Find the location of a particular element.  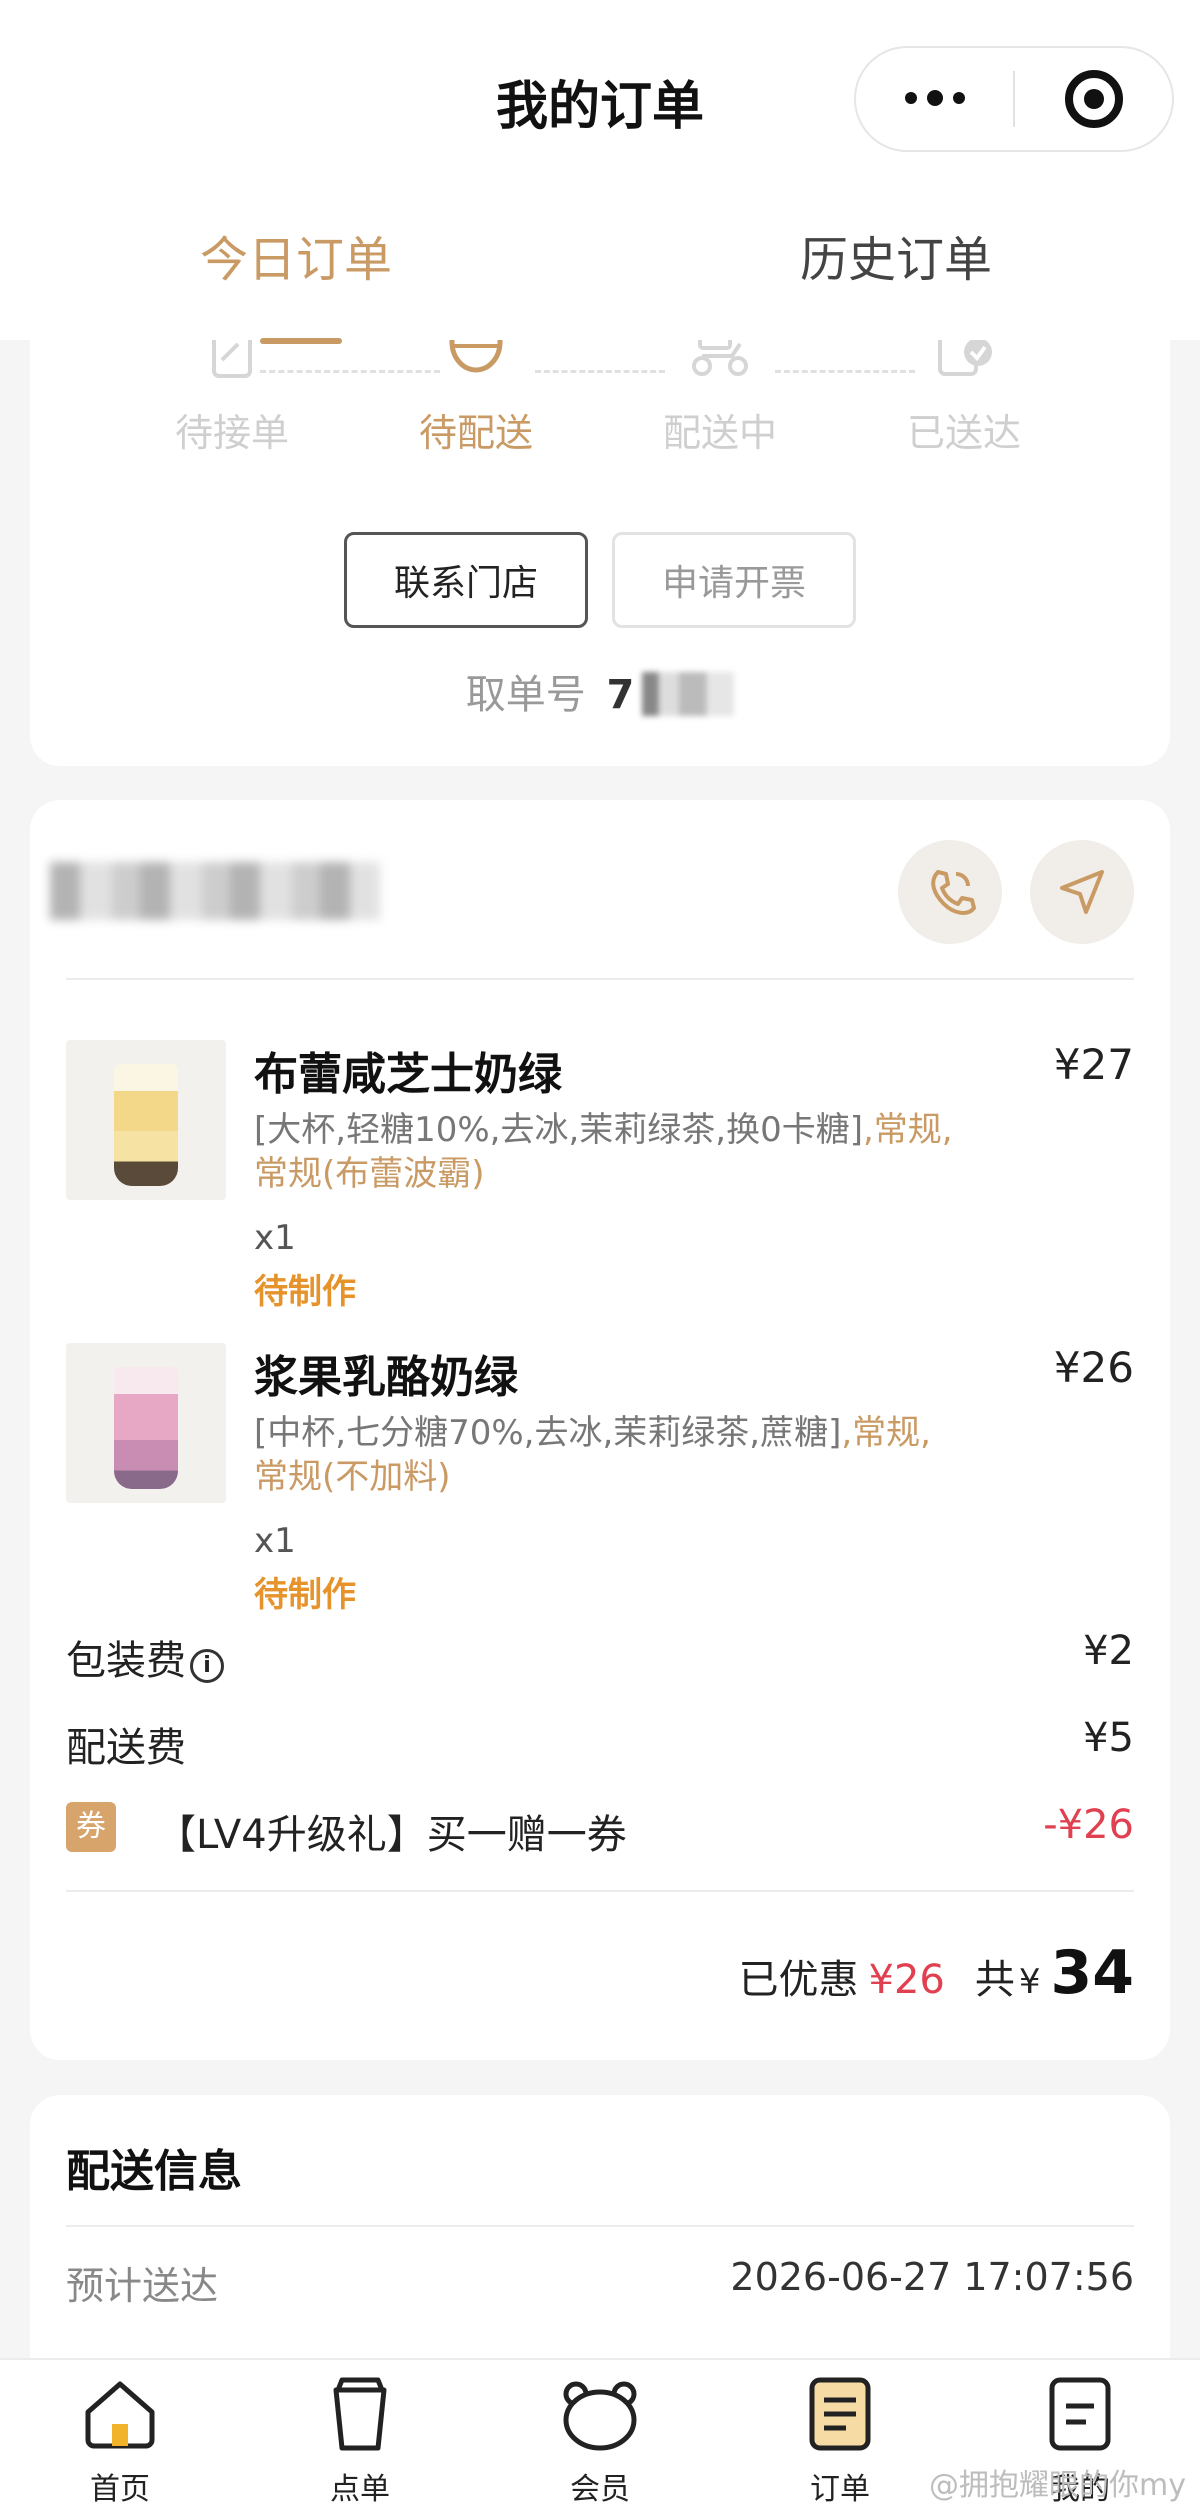

step-delivering: 配送中 is located at coordinates (720, 392).